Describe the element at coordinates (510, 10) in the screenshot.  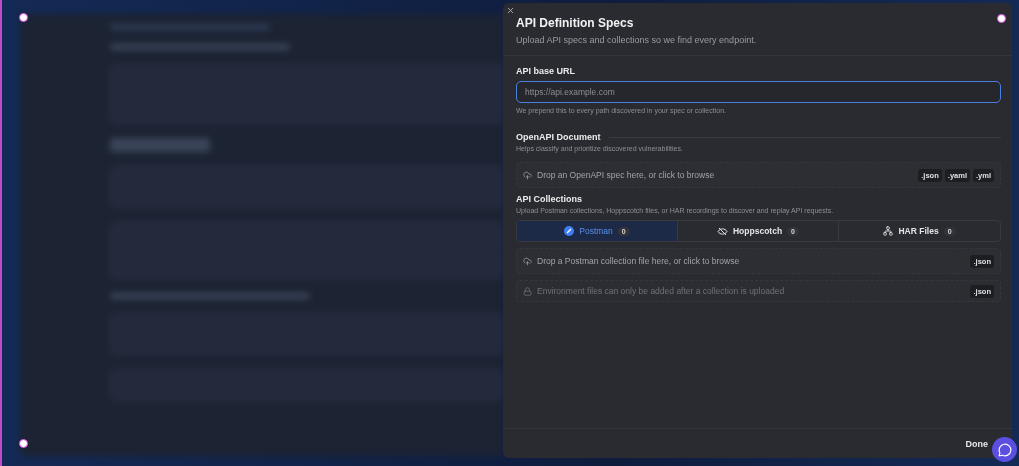
I see `close-icon` at that location.